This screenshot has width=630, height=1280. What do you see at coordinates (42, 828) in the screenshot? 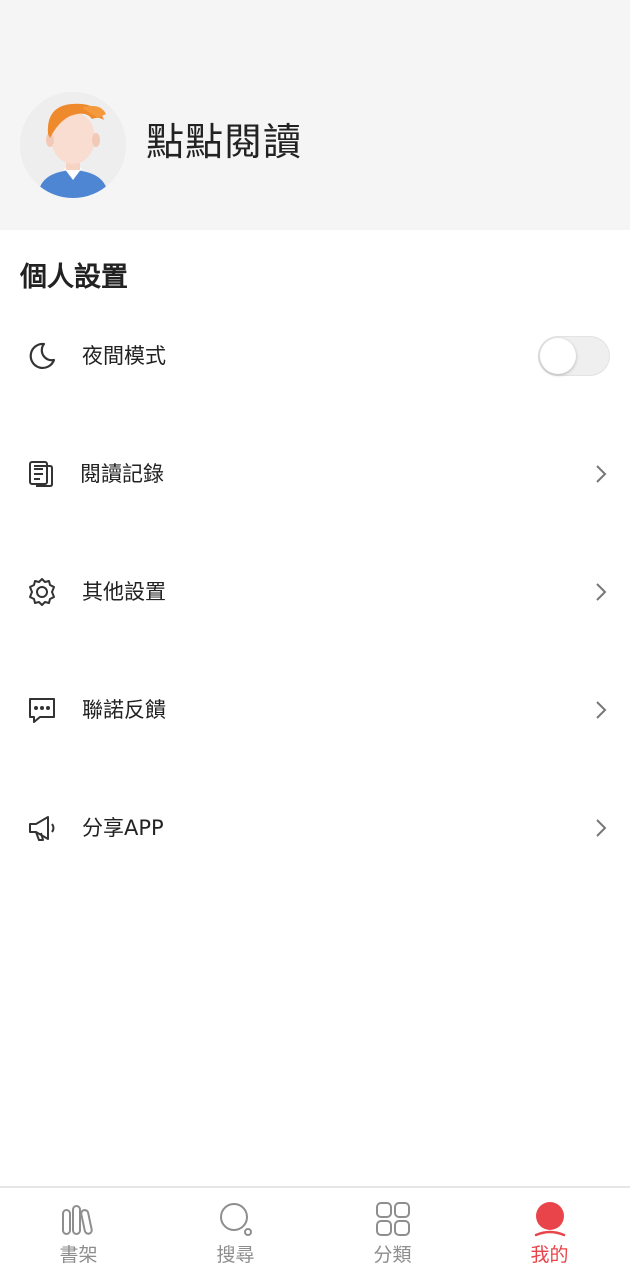
I see `megaphone-icon` at bounding box center [42, 828].